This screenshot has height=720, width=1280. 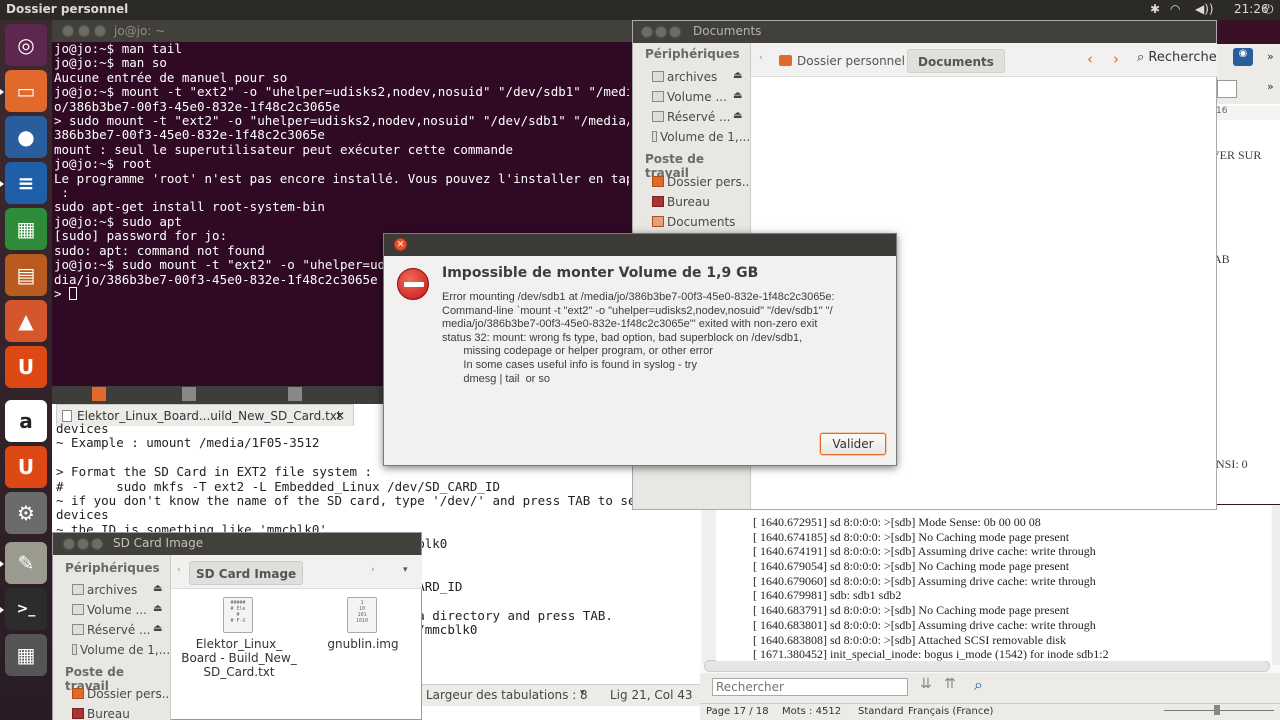 What do you see at coordinates (26, 321) in the screenshot?
I see `software-center-icon: ▲` at bounding box center [26, 321].